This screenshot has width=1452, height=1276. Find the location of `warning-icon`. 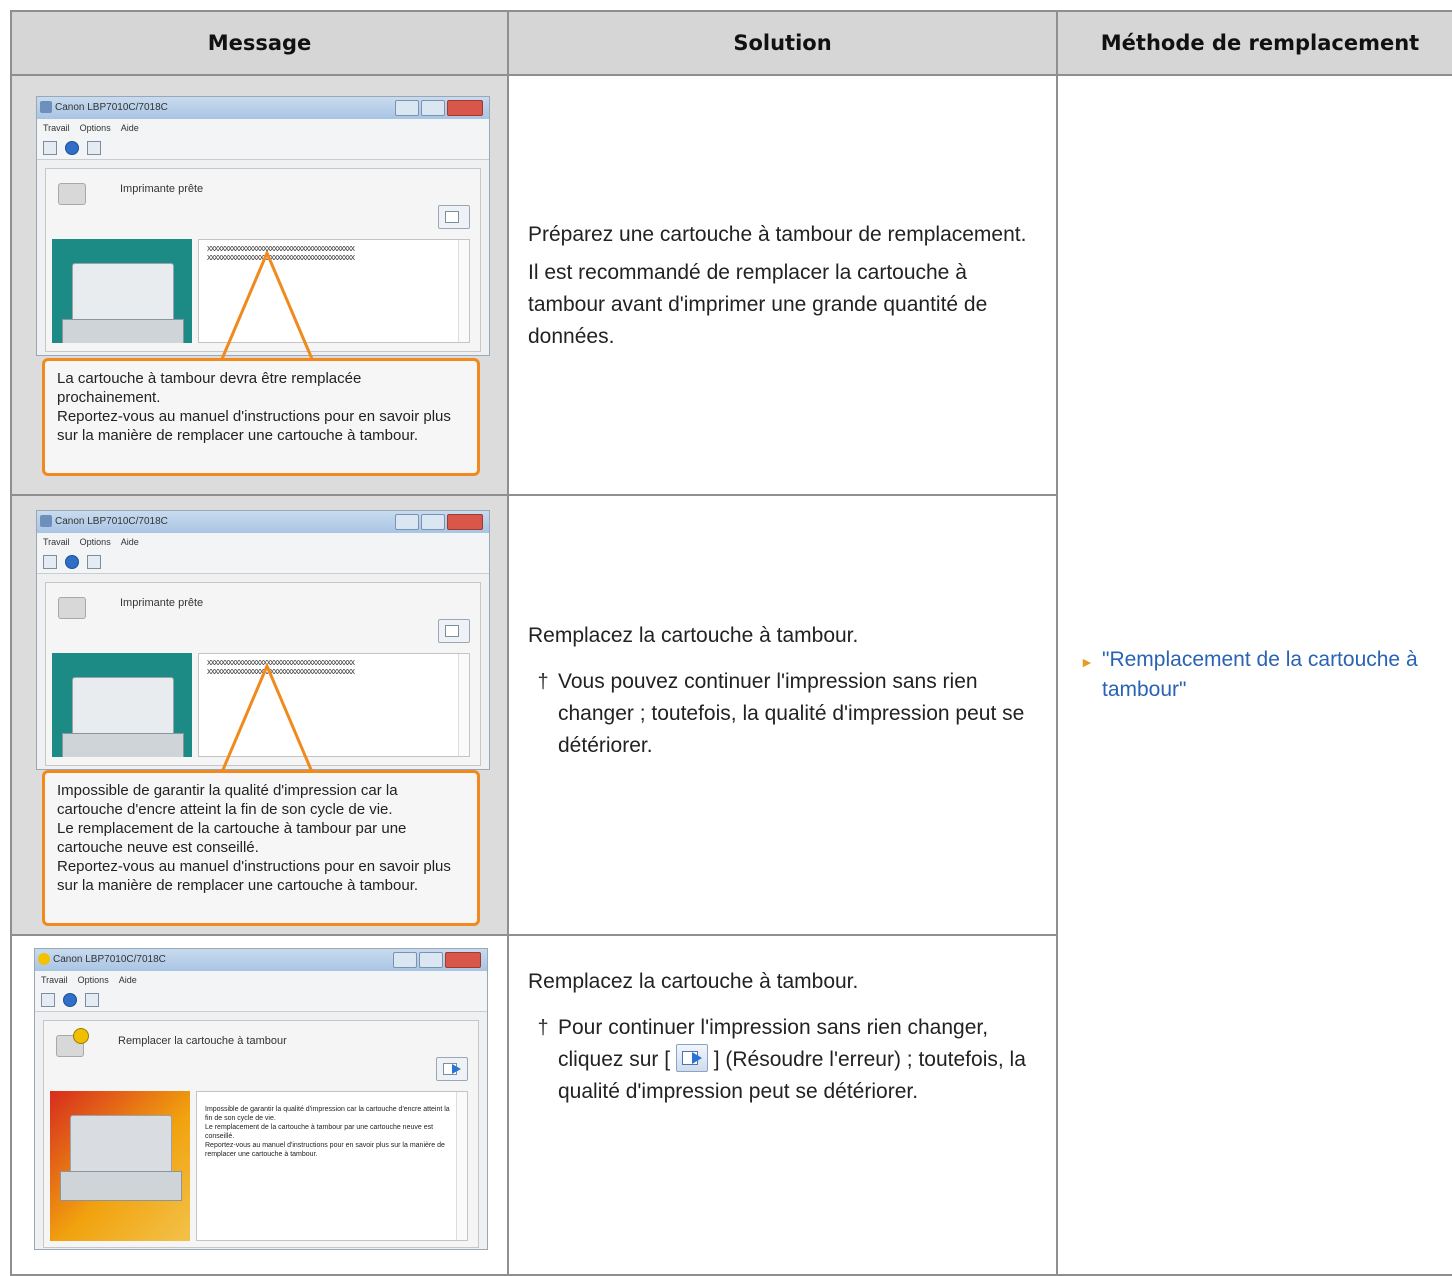

warning-icon is located at coordinates (44, 959).